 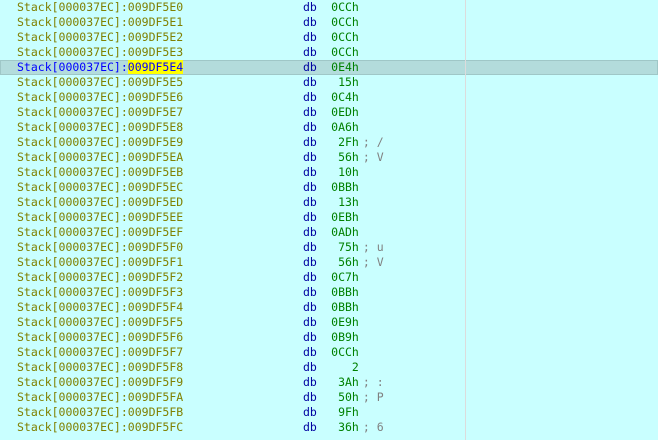 I want to click on row-address: Stack[000037EC]:009DF5EF, so click(x=100, y=232).